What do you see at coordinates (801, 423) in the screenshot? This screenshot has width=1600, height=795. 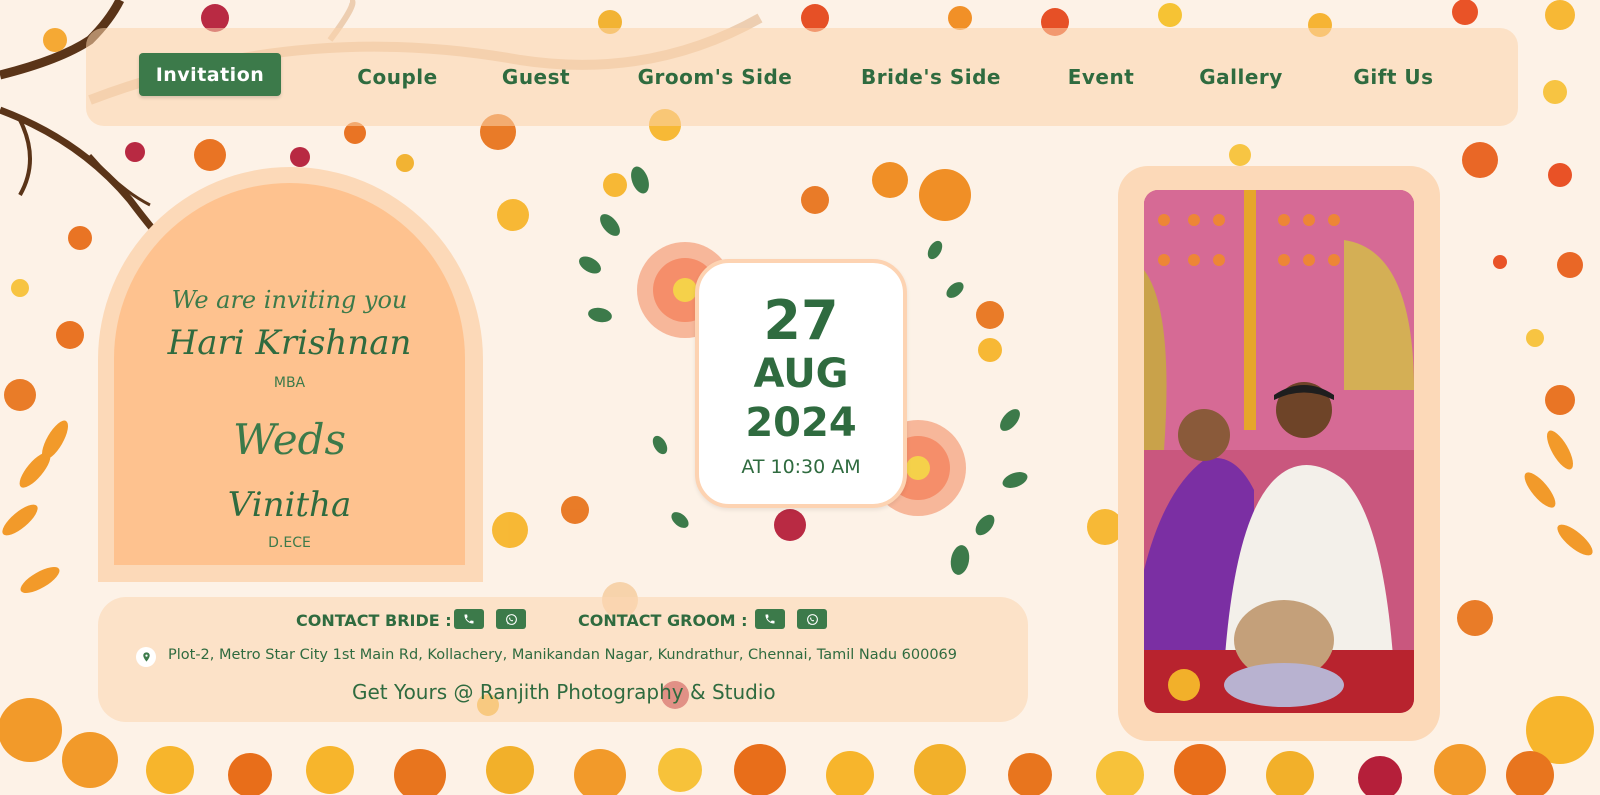 I see `date-year: 2024` at bounding box center [801, 423].